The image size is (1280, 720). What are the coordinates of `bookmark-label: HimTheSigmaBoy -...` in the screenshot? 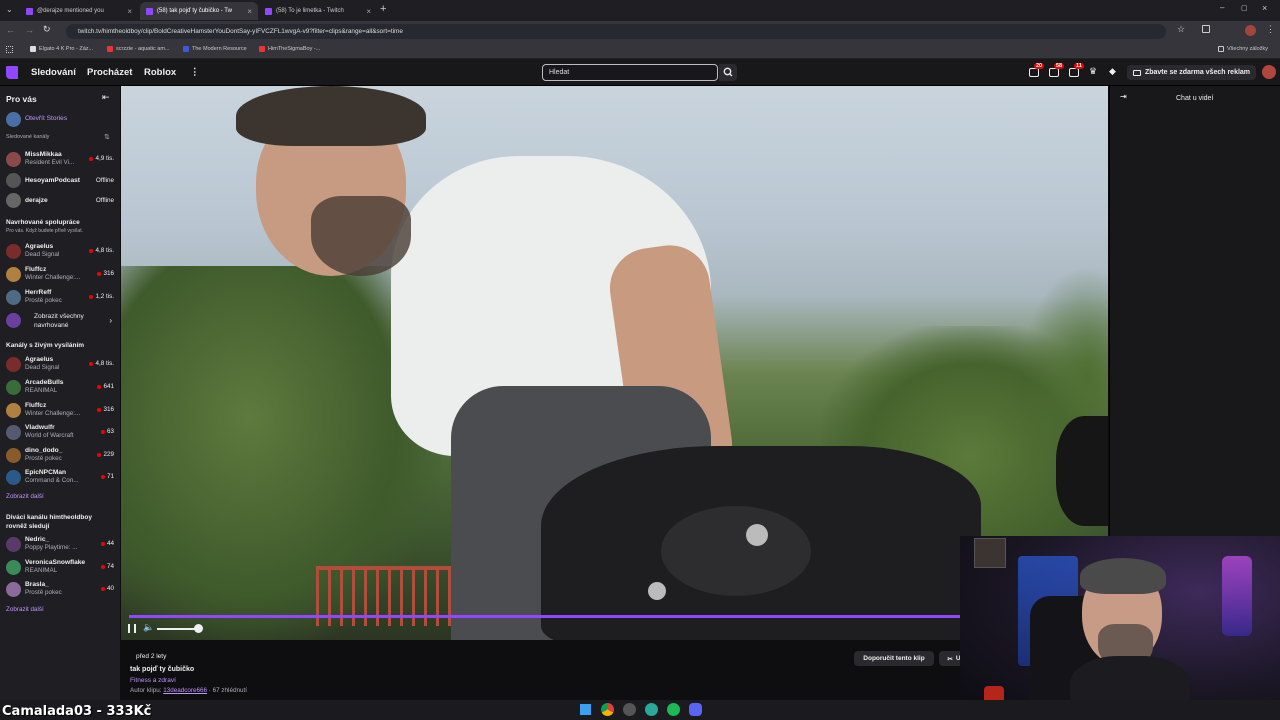 It's located at (294, 49).